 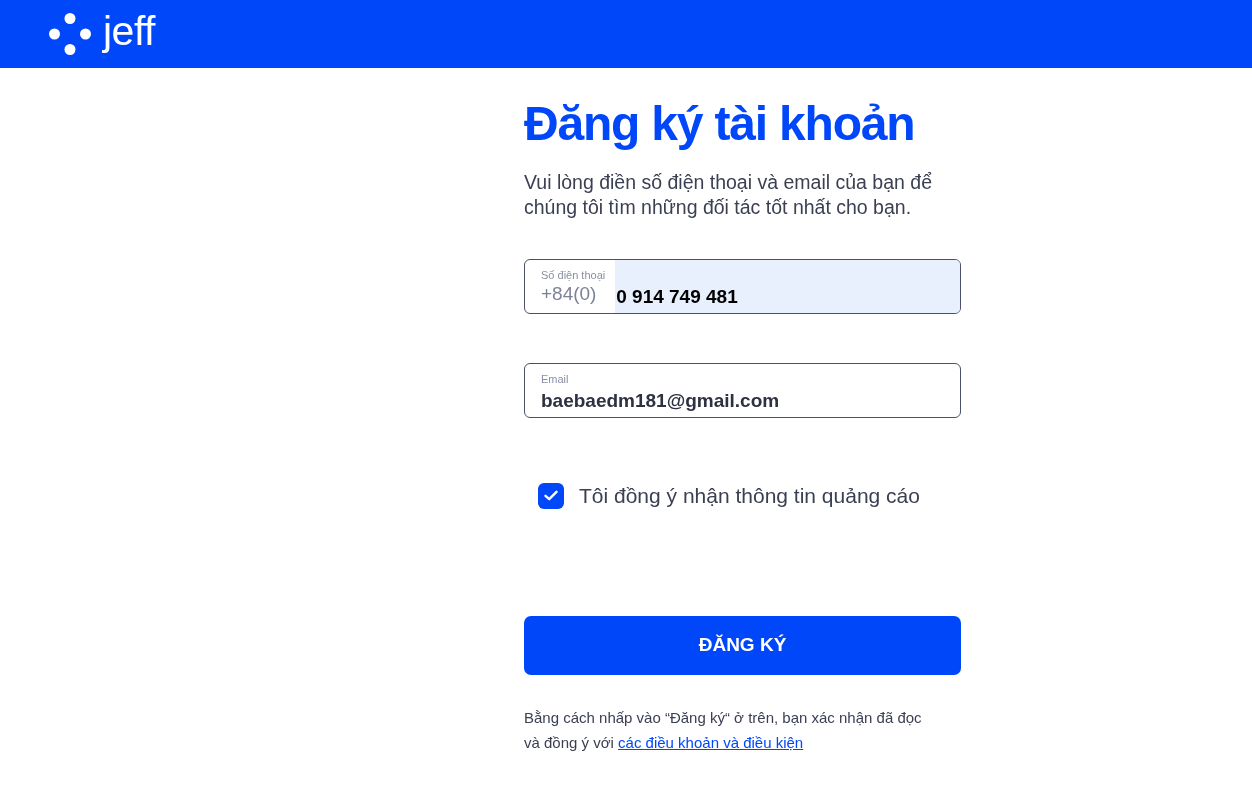 I want to click on consent-checkbox, so click(x=551, y=495).